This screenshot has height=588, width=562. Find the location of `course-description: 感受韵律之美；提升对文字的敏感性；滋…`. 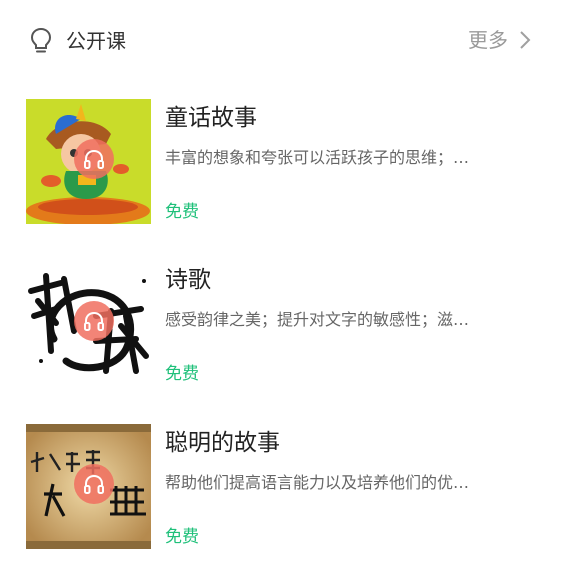

course-description: 感受韵律之美；提升对文字的敏感性；滋… is located at coordinates (317, 319).